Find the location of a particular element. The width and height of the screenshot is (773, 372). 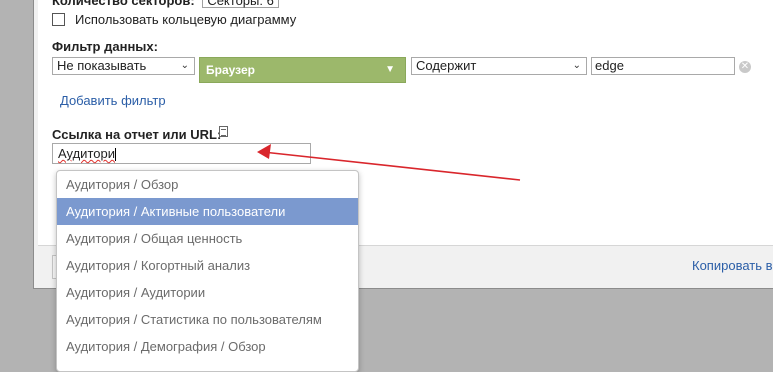

sectors-row: Количество секторов: Секторы: 6 is located at coordinates (165, 4).